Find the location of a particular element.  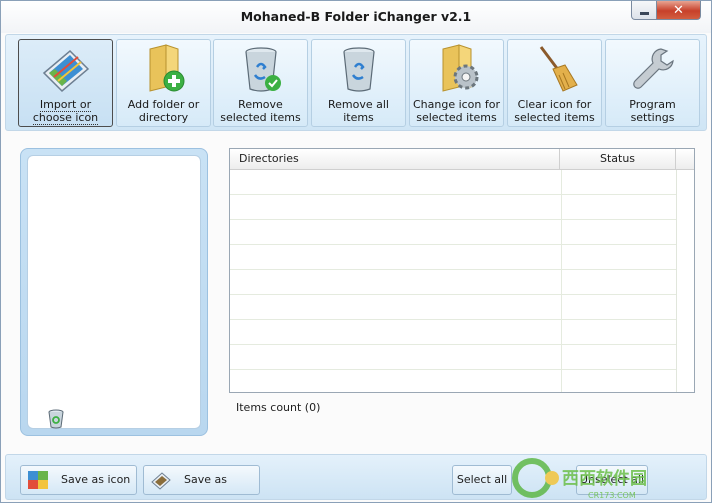

save-as-icon-button: Save as icon is located at coordinates (78, 480).